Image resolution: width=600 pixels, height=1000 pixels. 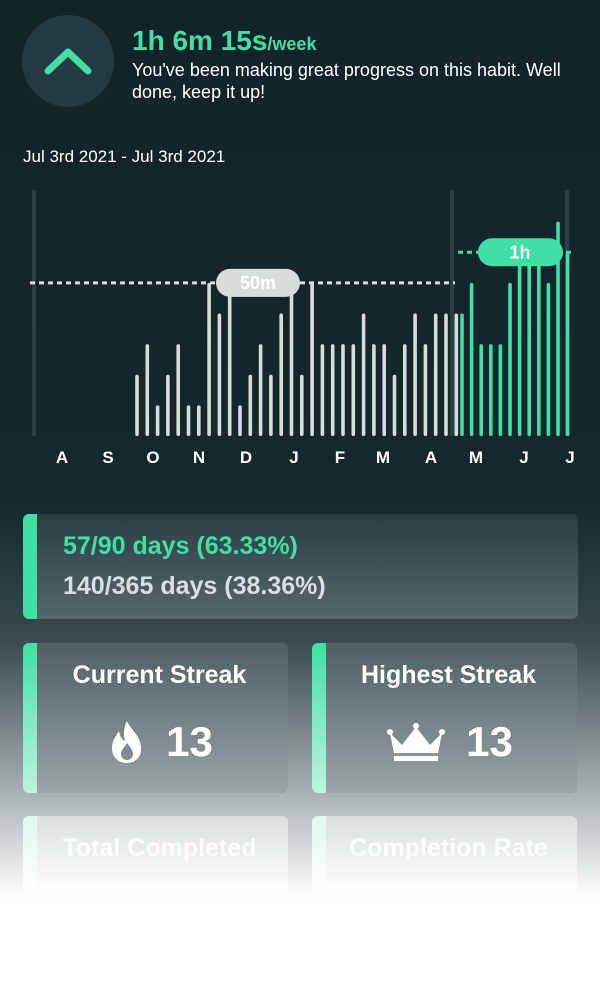 What do you see at coordinates (194, 586) in the screenshot?
I see `last-365-days: 140/365 days (38.36%)` at bounding box center [194, 586].